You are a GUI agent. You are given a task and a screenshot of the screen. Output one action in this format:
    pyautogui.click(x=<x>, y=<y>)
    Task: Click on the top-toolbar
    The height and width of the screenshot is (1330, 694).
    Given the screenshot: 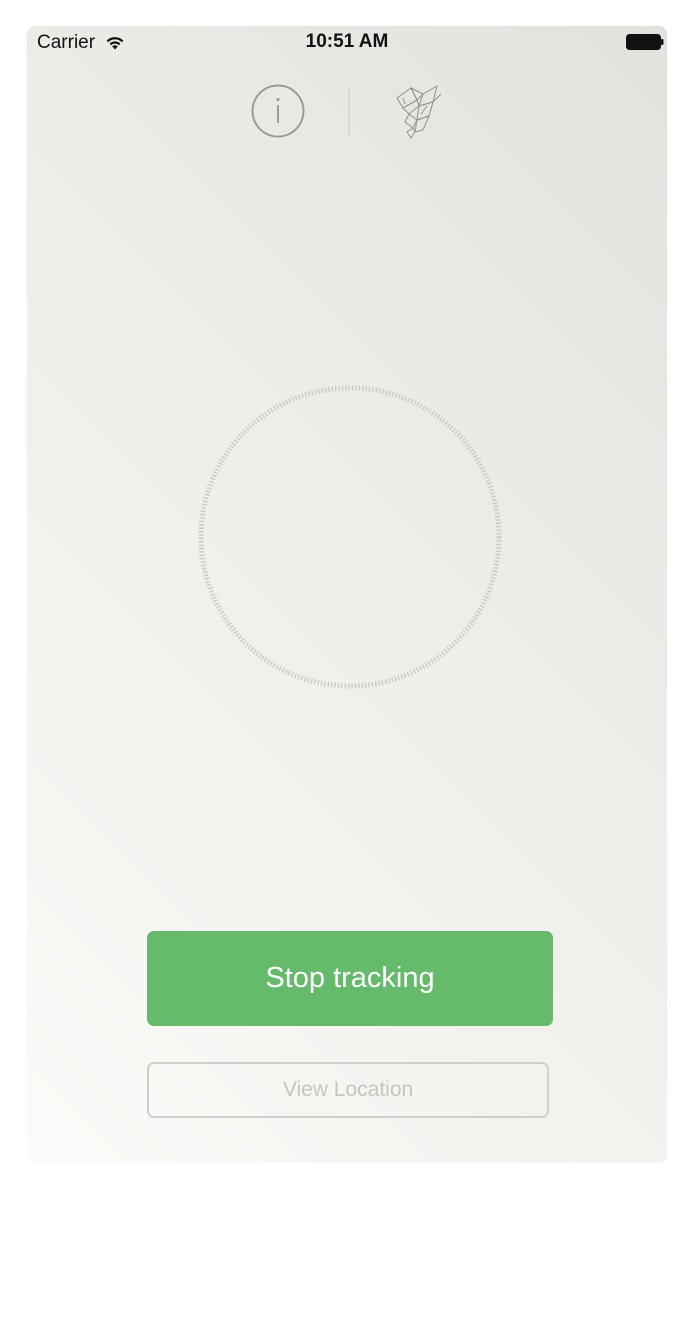 What is the action you would take?
    pyautogui.click(x=347, y=113)
    